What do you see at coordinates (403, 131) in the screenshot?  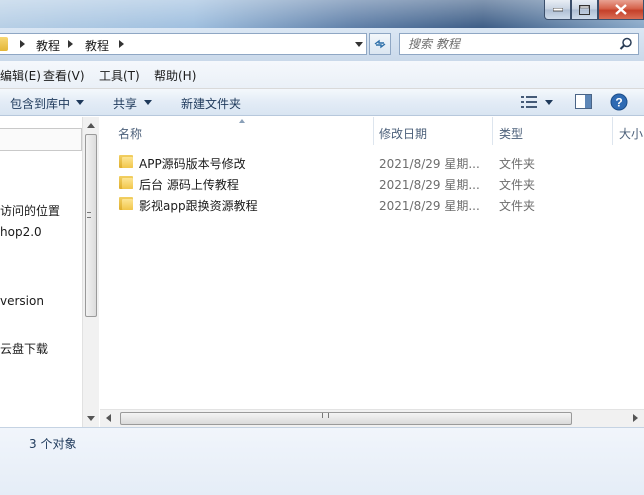 I see `column-header-date: 修改日期` at bounding box center [403, 131].